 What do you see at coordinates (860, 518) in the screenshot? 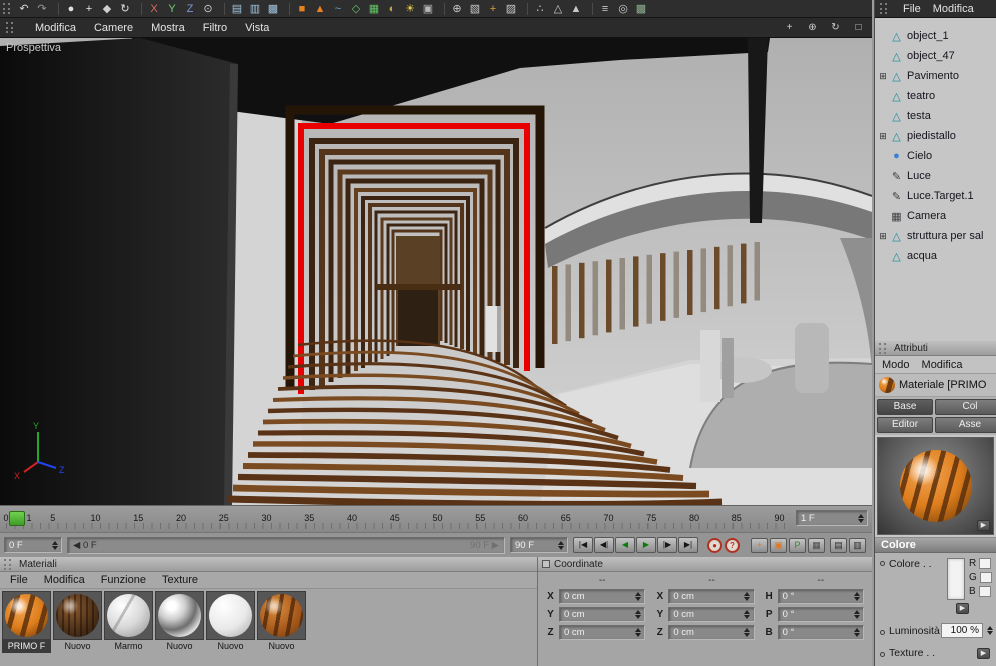
I see `frame-stepper-icon` at bounding box center [860, 518].